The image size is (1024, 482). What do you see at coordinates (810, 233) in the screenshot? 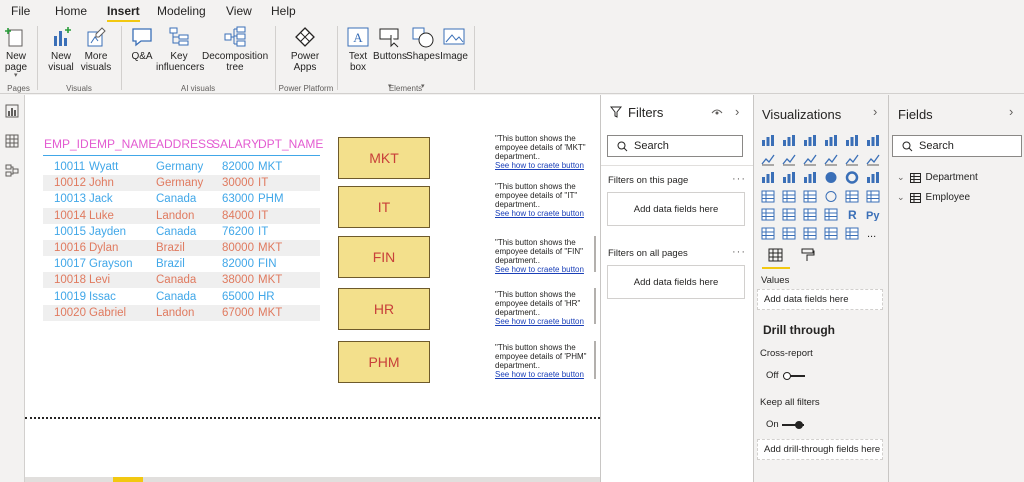
I see `qa-visual-icon` at bounding box center [810, 233].